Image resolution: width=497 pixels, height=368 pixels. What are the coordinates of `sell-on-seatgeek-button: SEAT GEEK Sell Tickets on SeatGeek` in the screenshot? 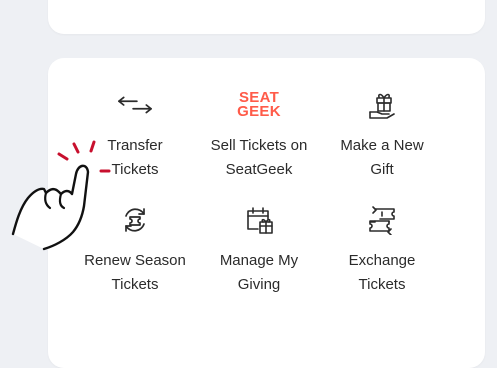 It's located at (259, 138).